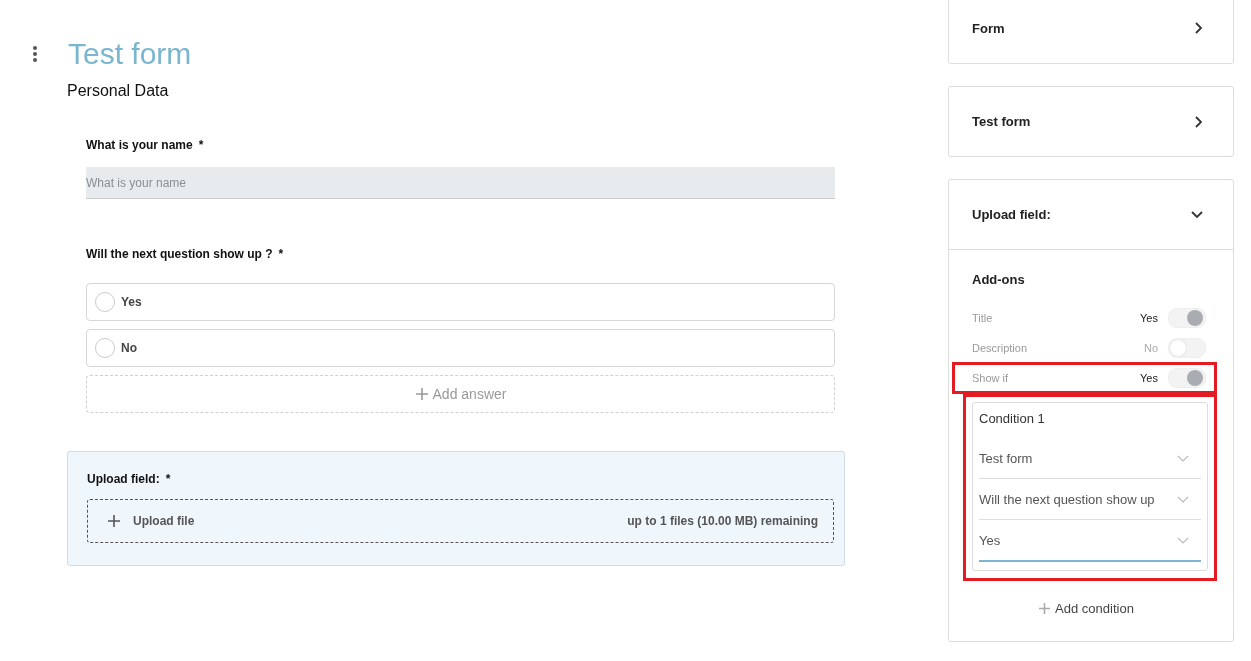  Describe the element at coordinates (983, 318) in the screenshot. I see `addon-label: Title` at that location.